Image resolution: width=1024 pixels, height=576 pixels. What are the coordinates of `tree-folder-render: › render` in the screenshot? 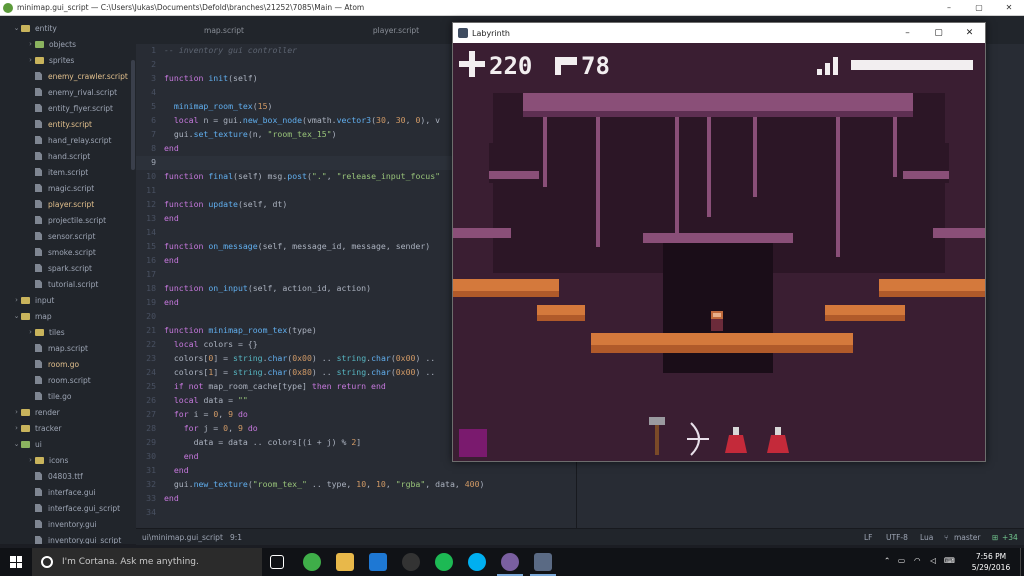 It's located at (30, 412).